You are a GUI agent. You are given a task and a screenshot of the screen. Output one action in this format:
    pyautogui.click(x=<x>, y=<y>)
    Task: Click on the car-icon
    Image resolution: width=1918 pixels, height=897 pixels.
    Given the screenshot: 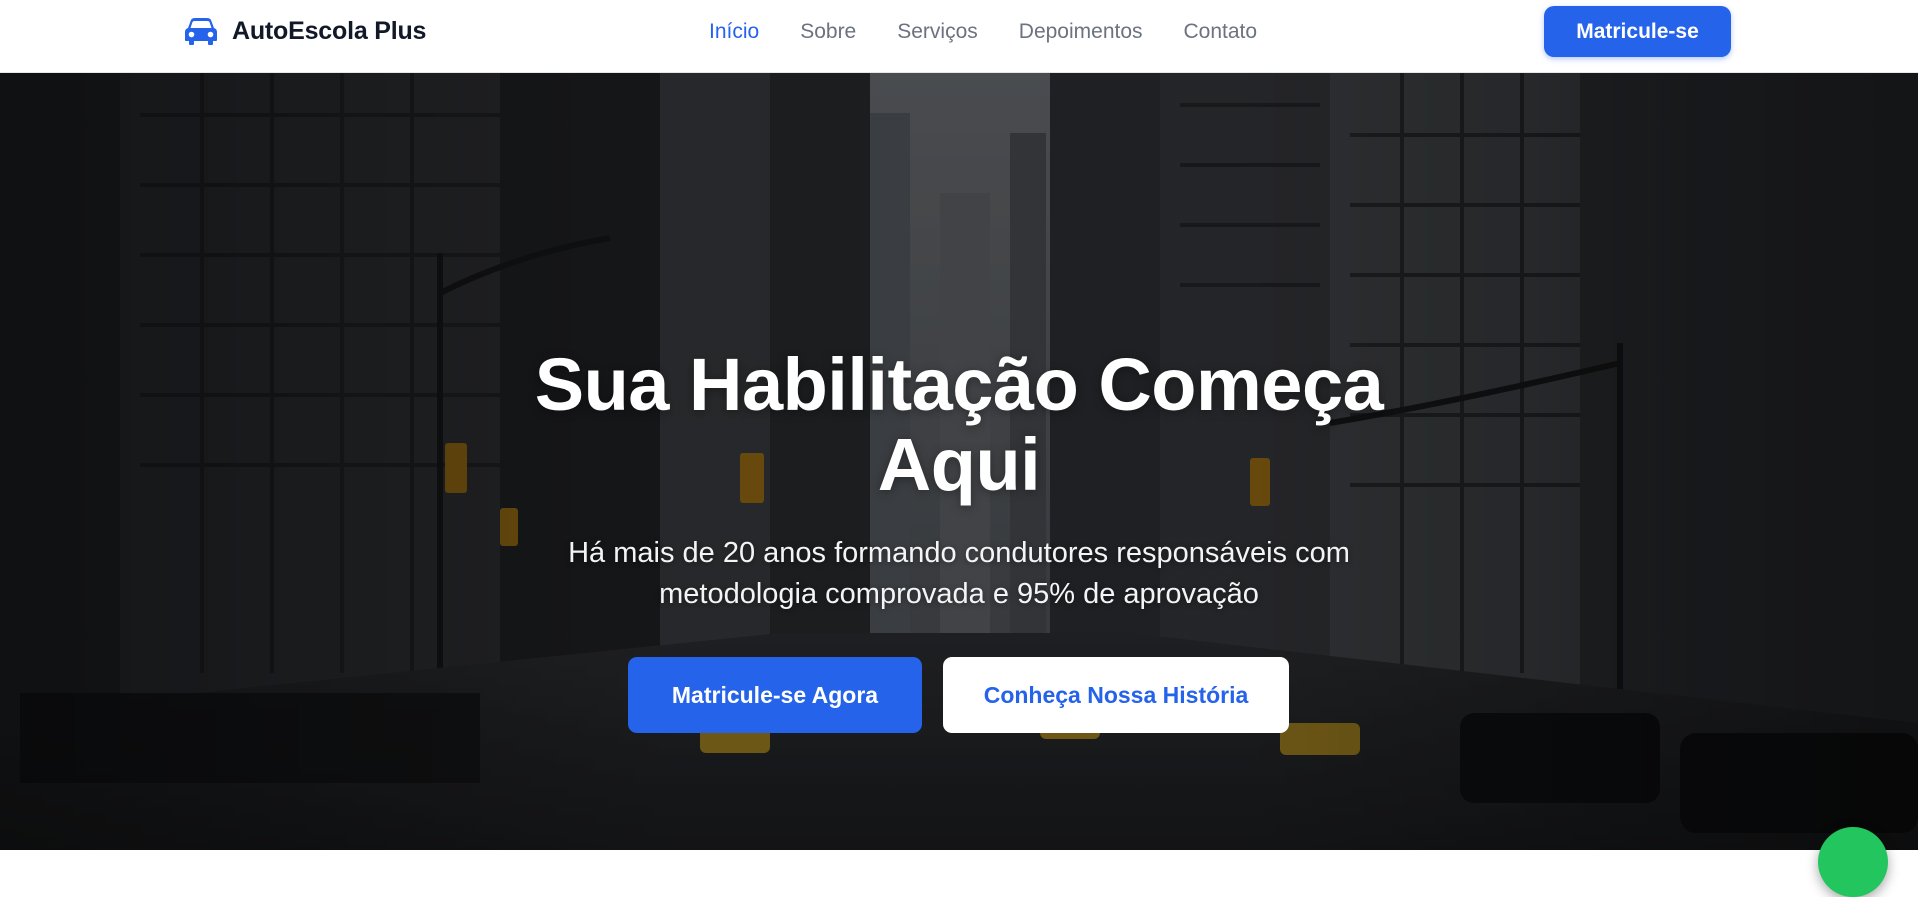 What is the action you would take?
    pyautogui.click(x=201, y=31)
    